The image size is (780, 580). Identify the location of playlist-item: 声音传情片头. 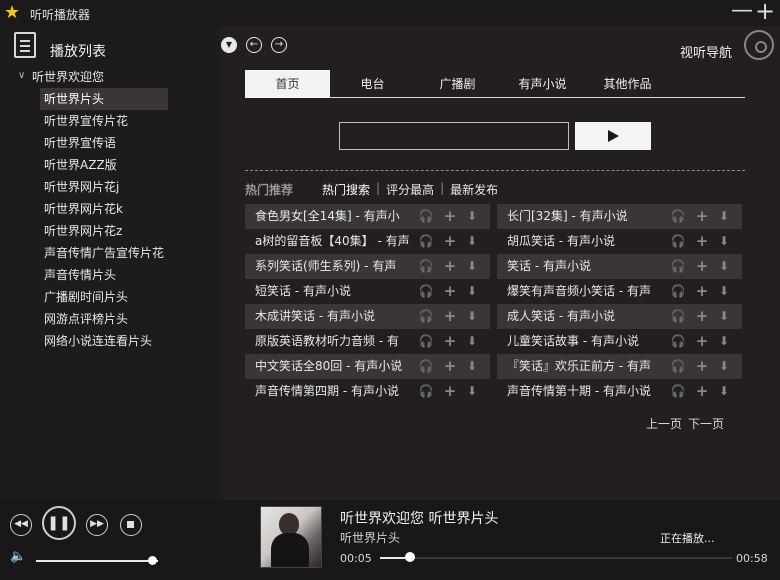
(104, 275).